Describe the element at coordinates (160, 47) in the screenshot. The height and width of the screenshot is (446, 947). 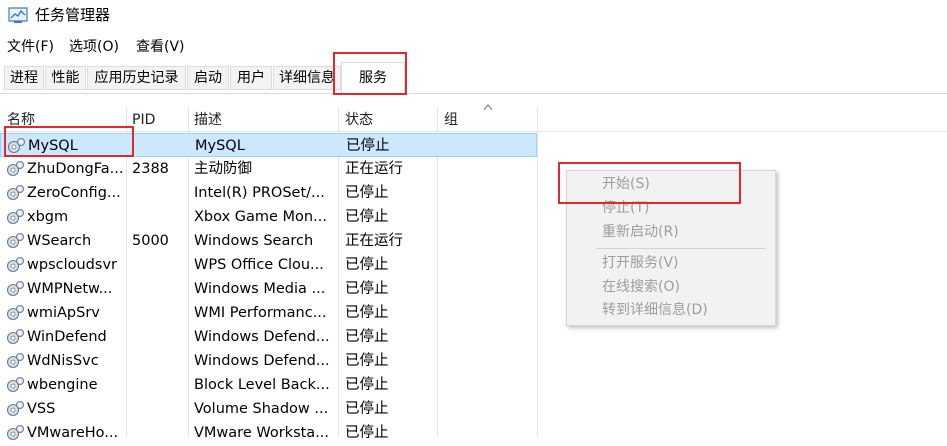
I see `menu-view: 查看(V)` at that location.